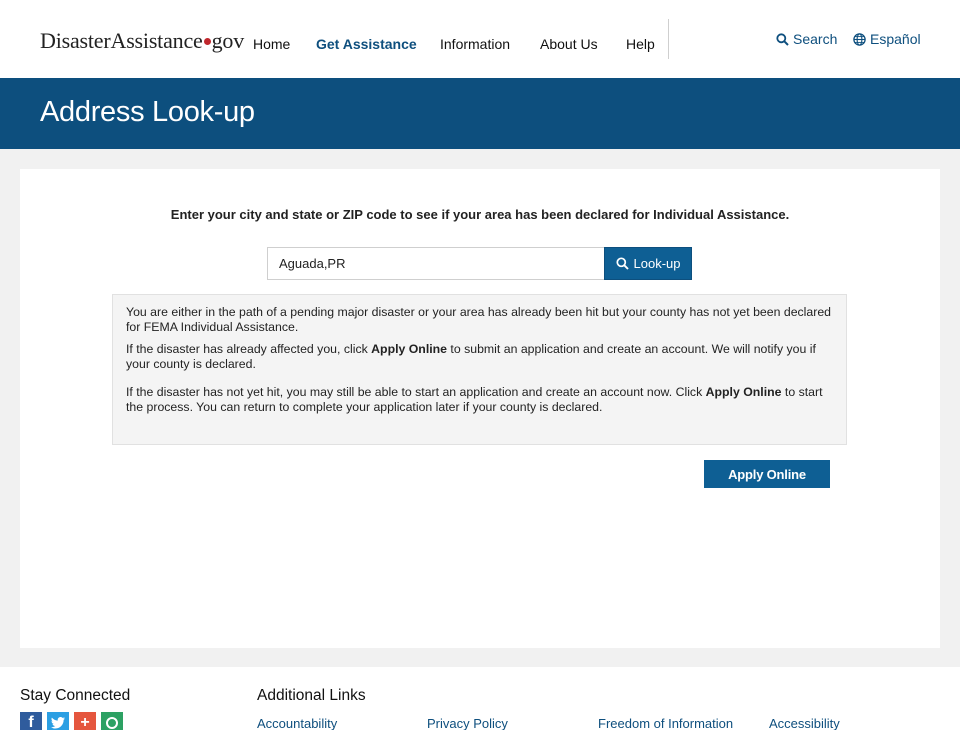  What do you see at coordinates (815, 39) in the screenshot?
I see `search-label: Search` at bounding box center [815, 39].